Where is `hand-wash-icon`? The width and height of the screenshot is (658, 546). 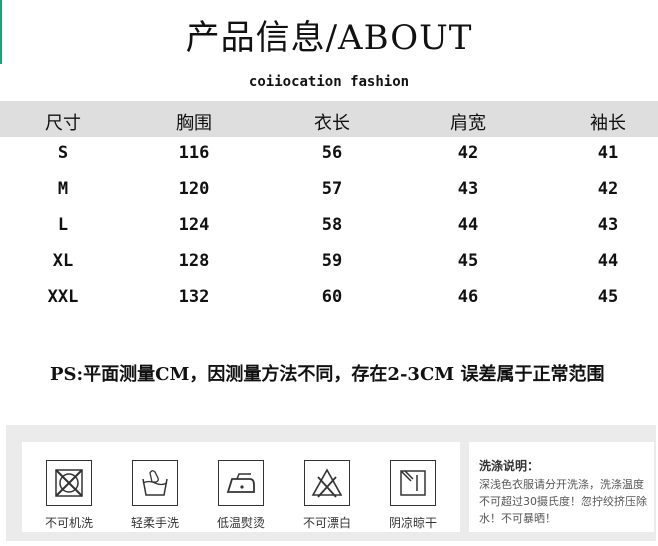
hand-wash-icon is located at coordinates (155, 483).